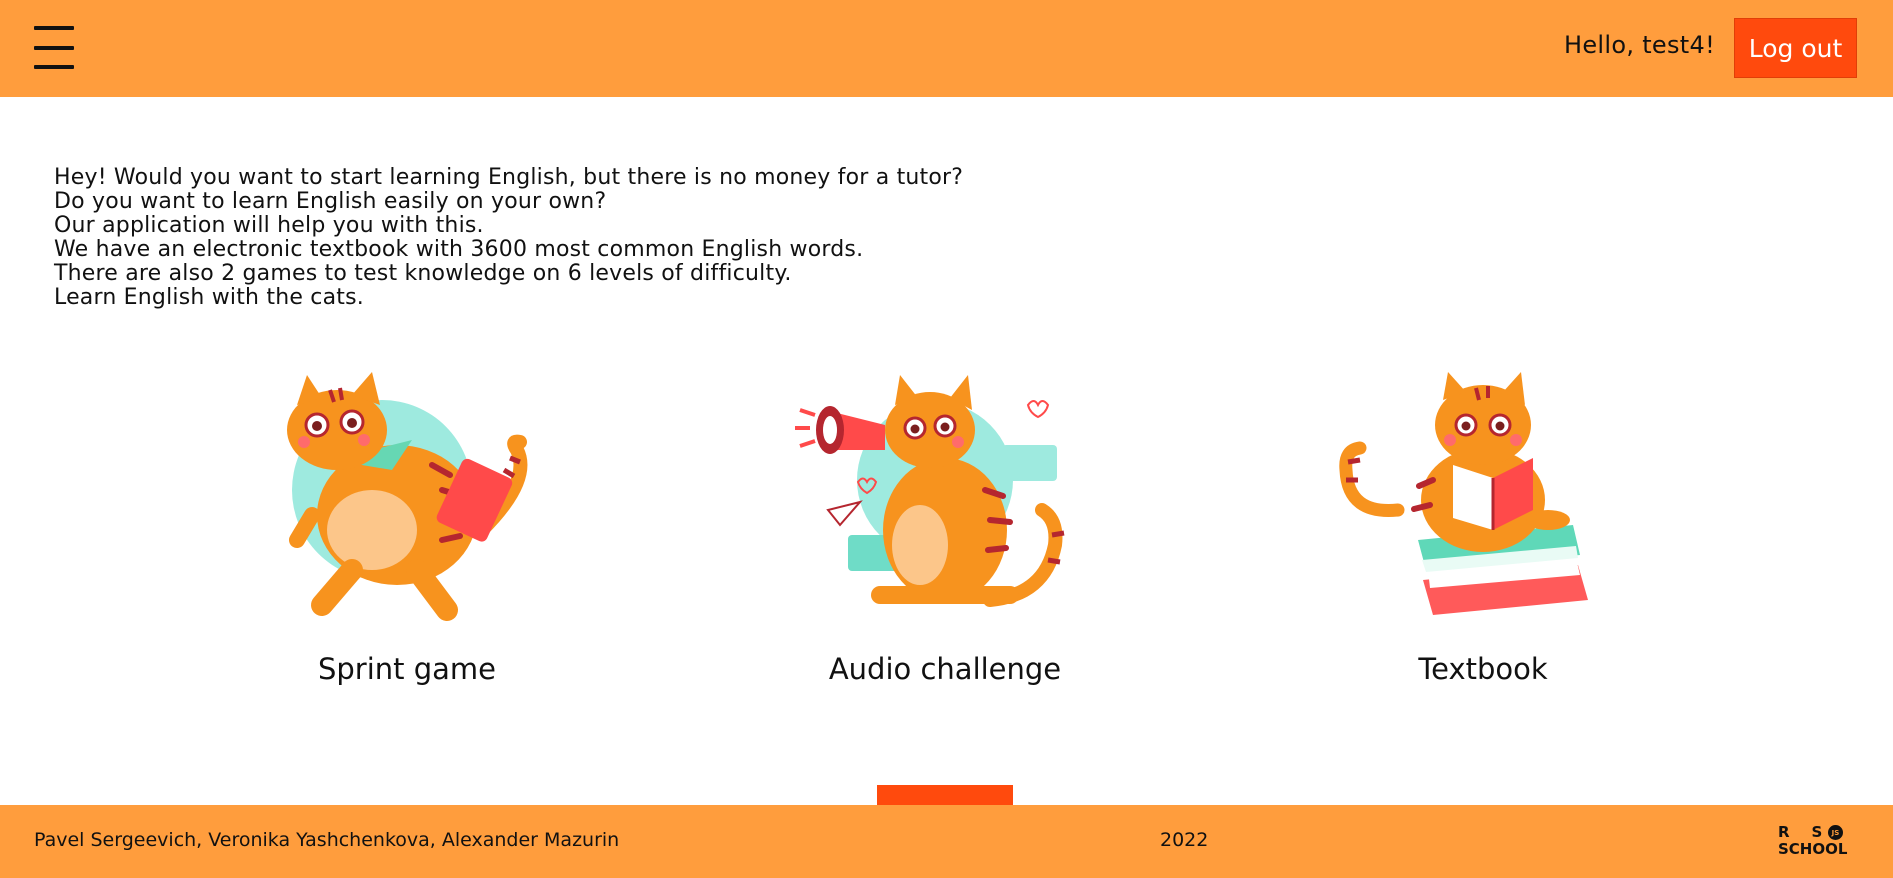 The height and width of the screenshot is (878, 1893). Describe the element at coordinates (54, 48) in the screenshot. I see `hamburger-menu-icon` at that location.